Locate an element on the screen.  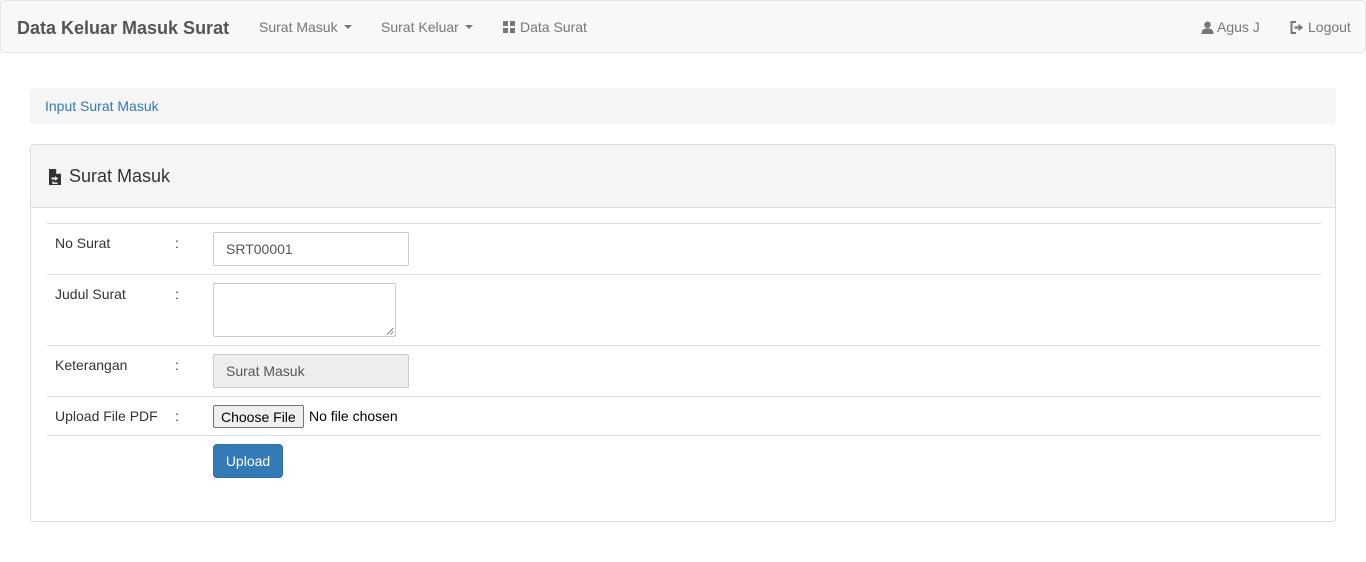
nav-logout: Logout is located at coordinates (1320, 27).